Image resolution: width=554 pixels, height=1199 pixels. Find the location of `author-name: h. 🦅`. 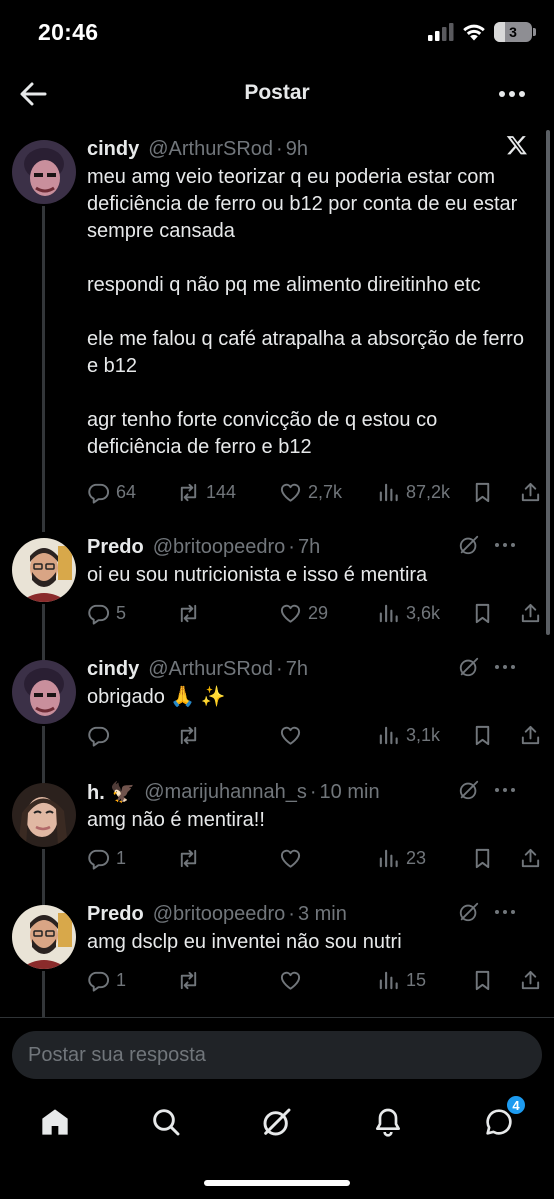

author-name: h. 🦅 is located at coordinates (111, 792).